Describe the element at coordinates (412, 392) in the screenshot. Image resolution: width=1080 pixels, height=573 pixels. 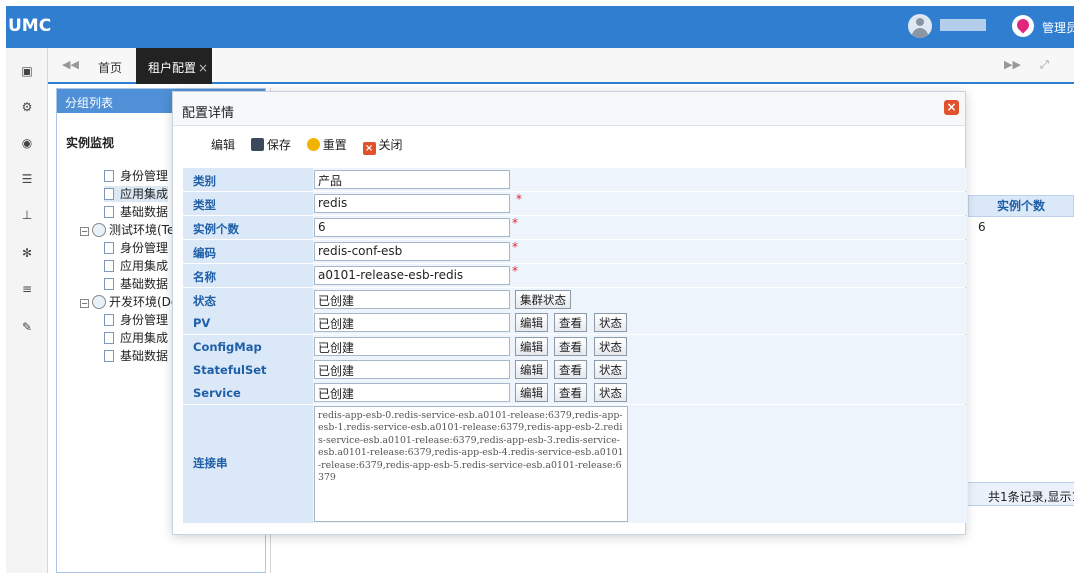
I see `service-input: 已创建` at that location.